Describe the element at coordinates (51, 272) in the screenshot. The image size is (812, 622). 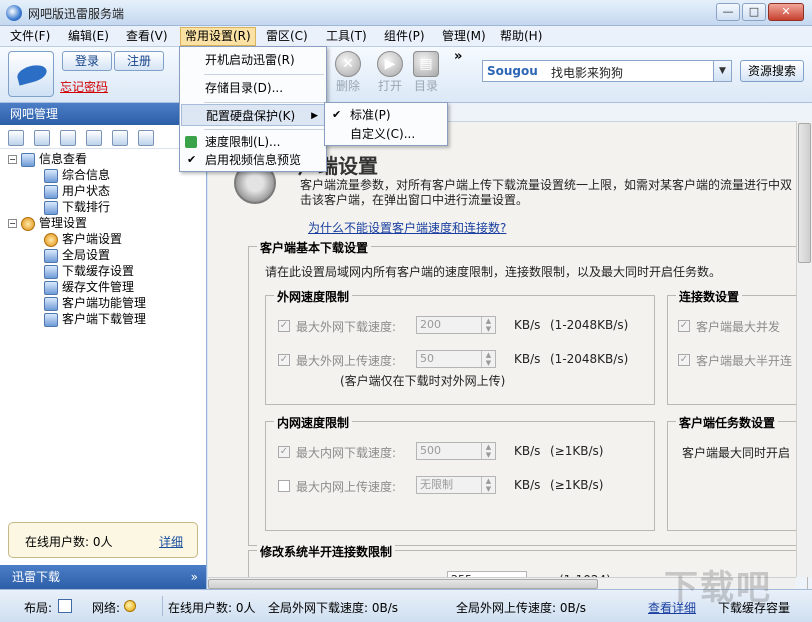
I see `cache-download-icon` at that location.